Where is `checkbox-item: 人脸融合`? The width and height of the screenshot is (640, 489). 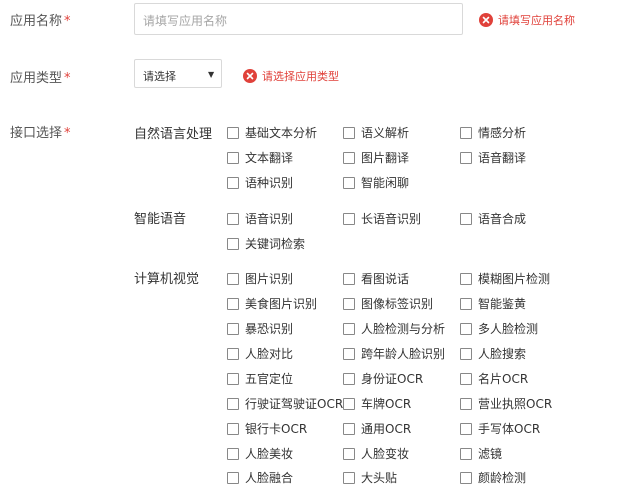 checkbox-item: 人脸融合 is located at coordinates (260, 477).